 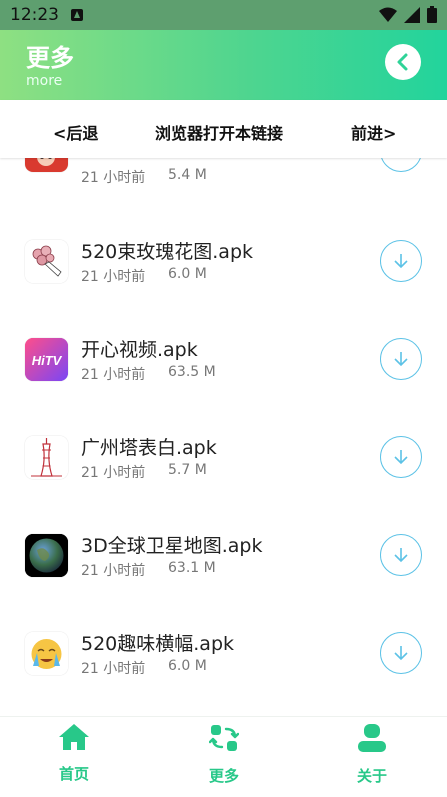 I want to click on globe-icon, so click(x=46, y=555).